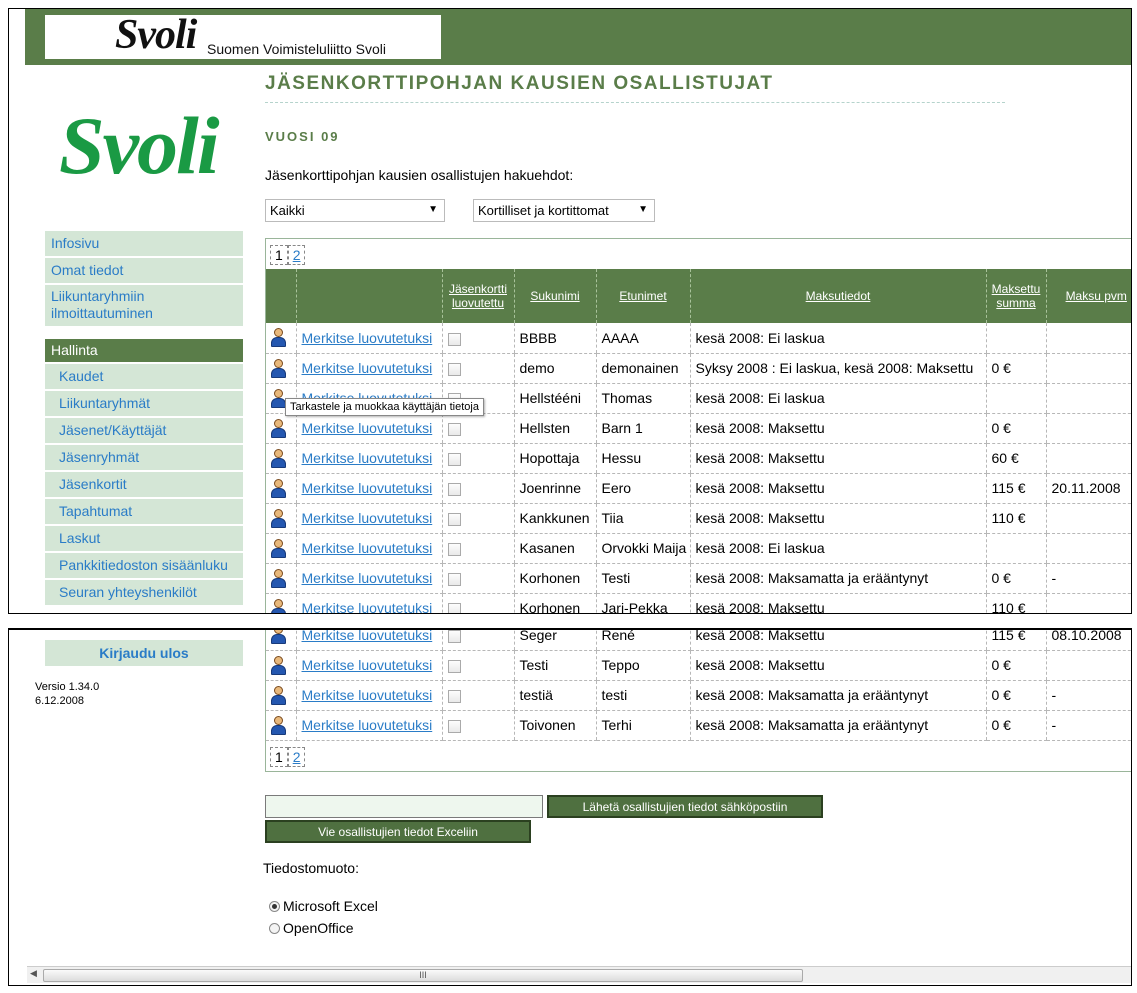  I want to click on email-input, so click(404, 806).